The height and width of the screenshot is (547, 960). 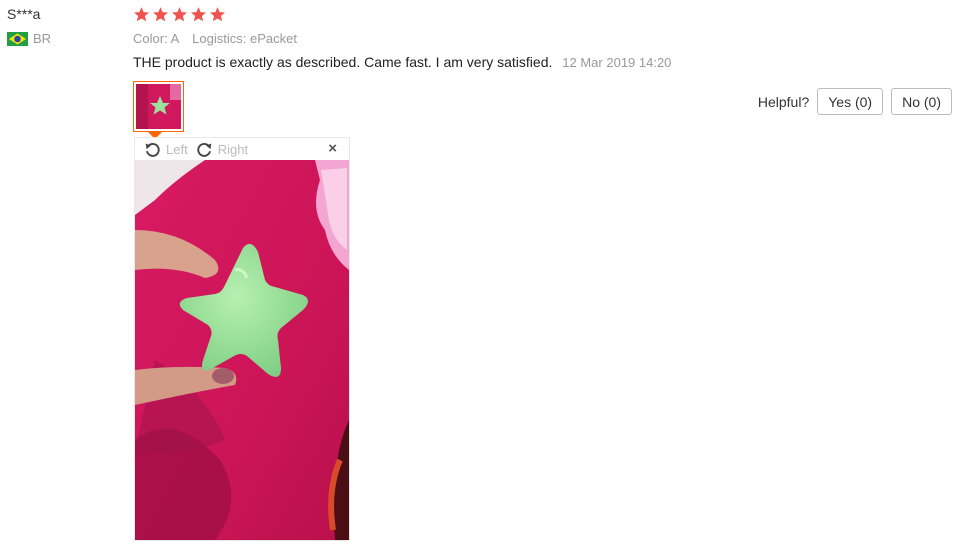 What do you see at coordinates (332, 149) in the screenshot?
I see `close-icon: ×` at bounding box center [332, 149].